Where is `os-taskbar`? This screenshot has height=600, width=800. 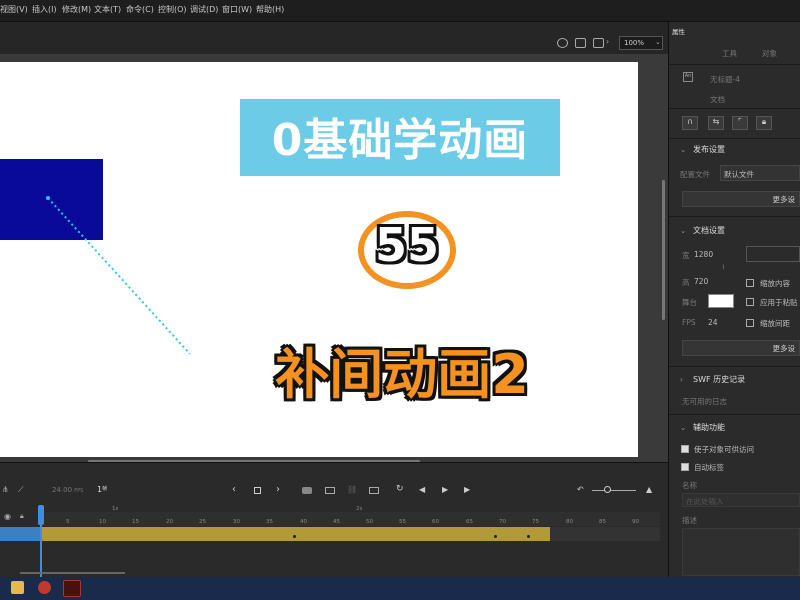 os-taskbar is located at coordinates (400, 588).